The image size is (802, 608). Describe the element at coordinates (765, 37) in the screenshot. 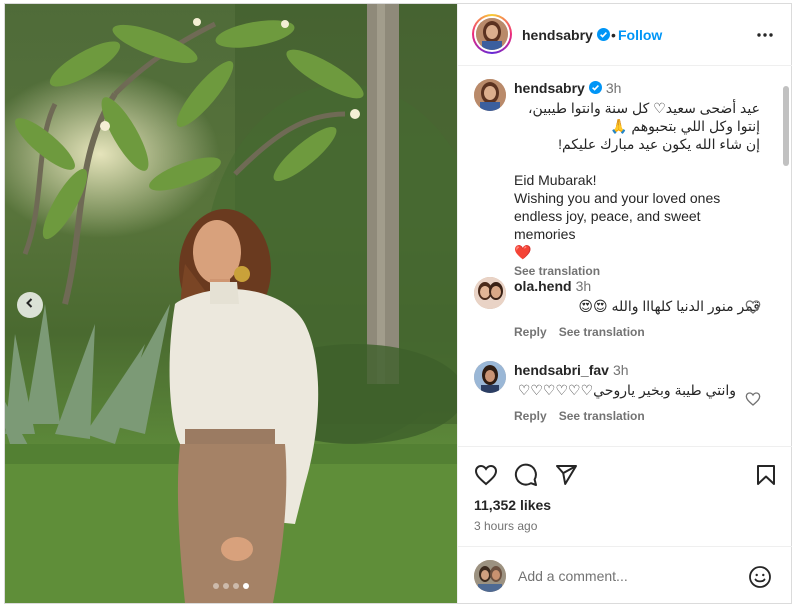

I see `more-options-icon` at that location.